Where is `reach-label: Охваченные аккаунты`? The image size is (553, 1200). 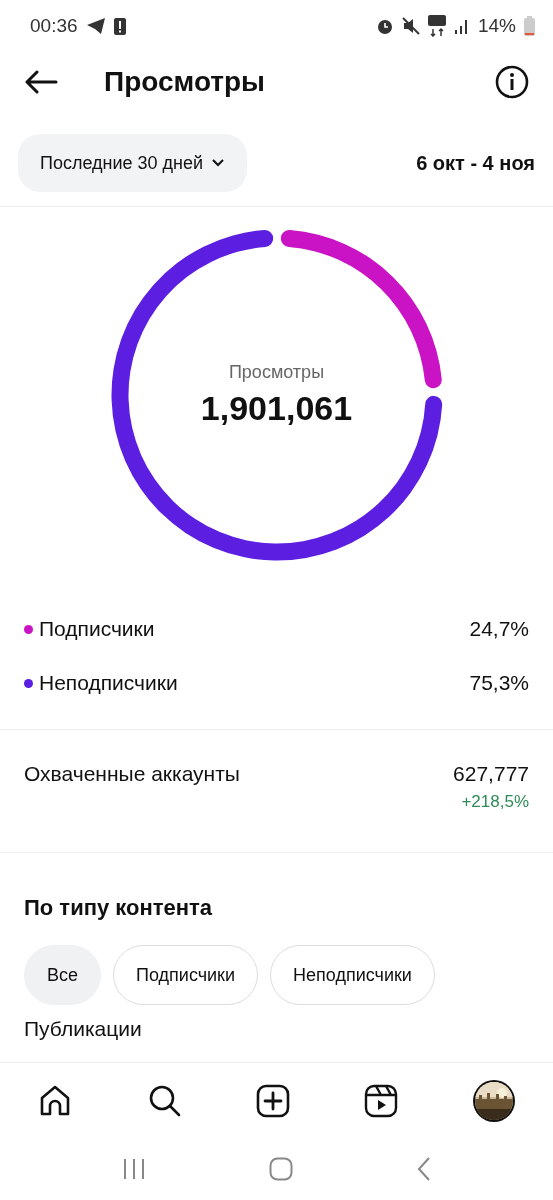
reach-label: Охваченные аккаунты is located at coordinates (132, 774).